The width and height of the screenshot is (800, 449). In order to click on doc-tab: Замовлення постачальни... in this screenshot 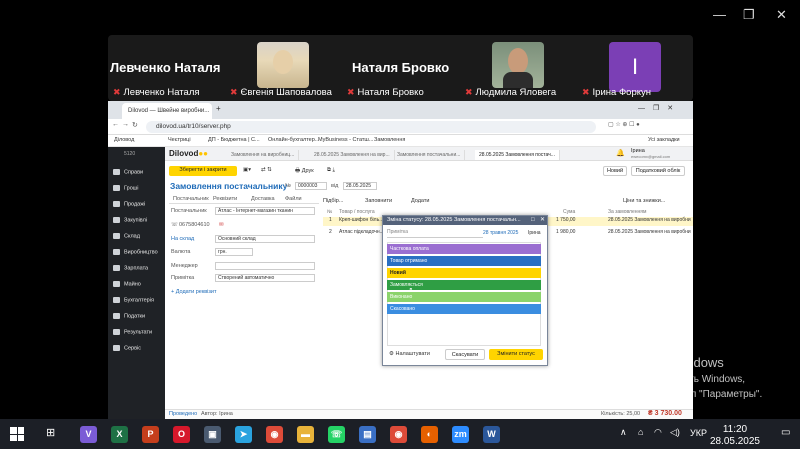, I will do `click(429, 155)`.